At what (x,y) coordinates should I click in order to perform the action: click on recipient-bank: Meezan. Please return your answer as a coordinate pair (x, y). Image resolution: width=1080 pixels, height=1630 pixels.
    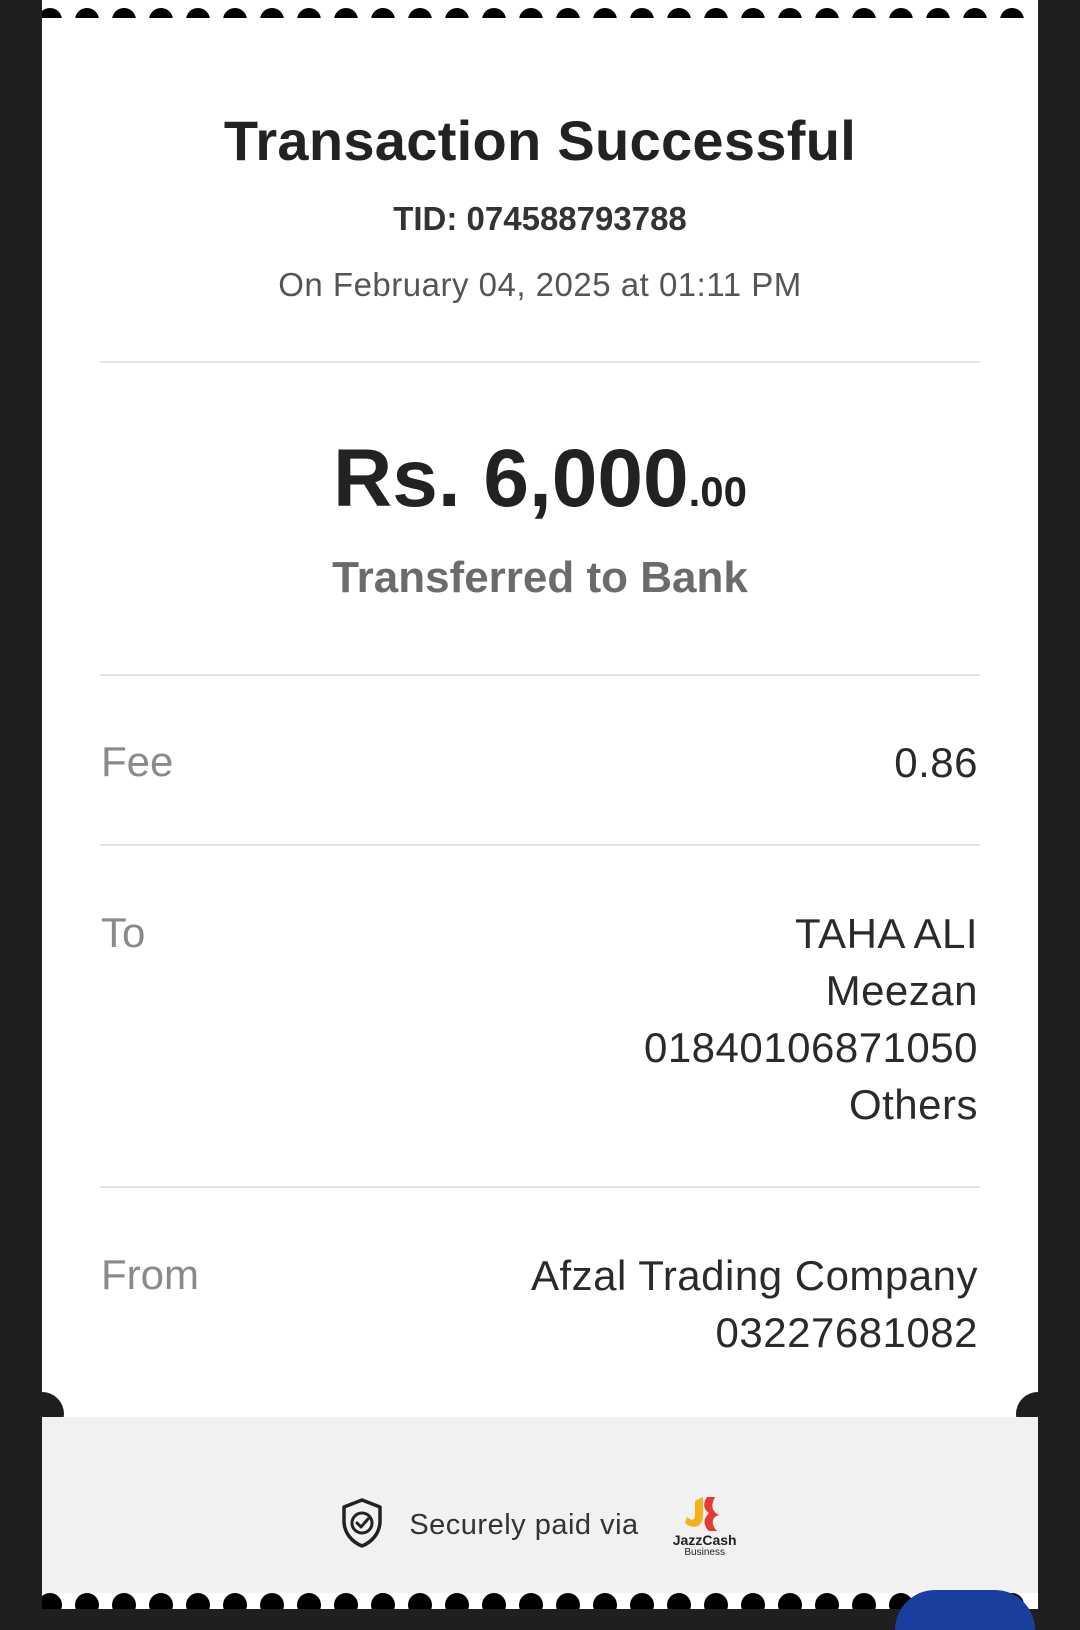
    Looking at the image, I should click on (901, 990).